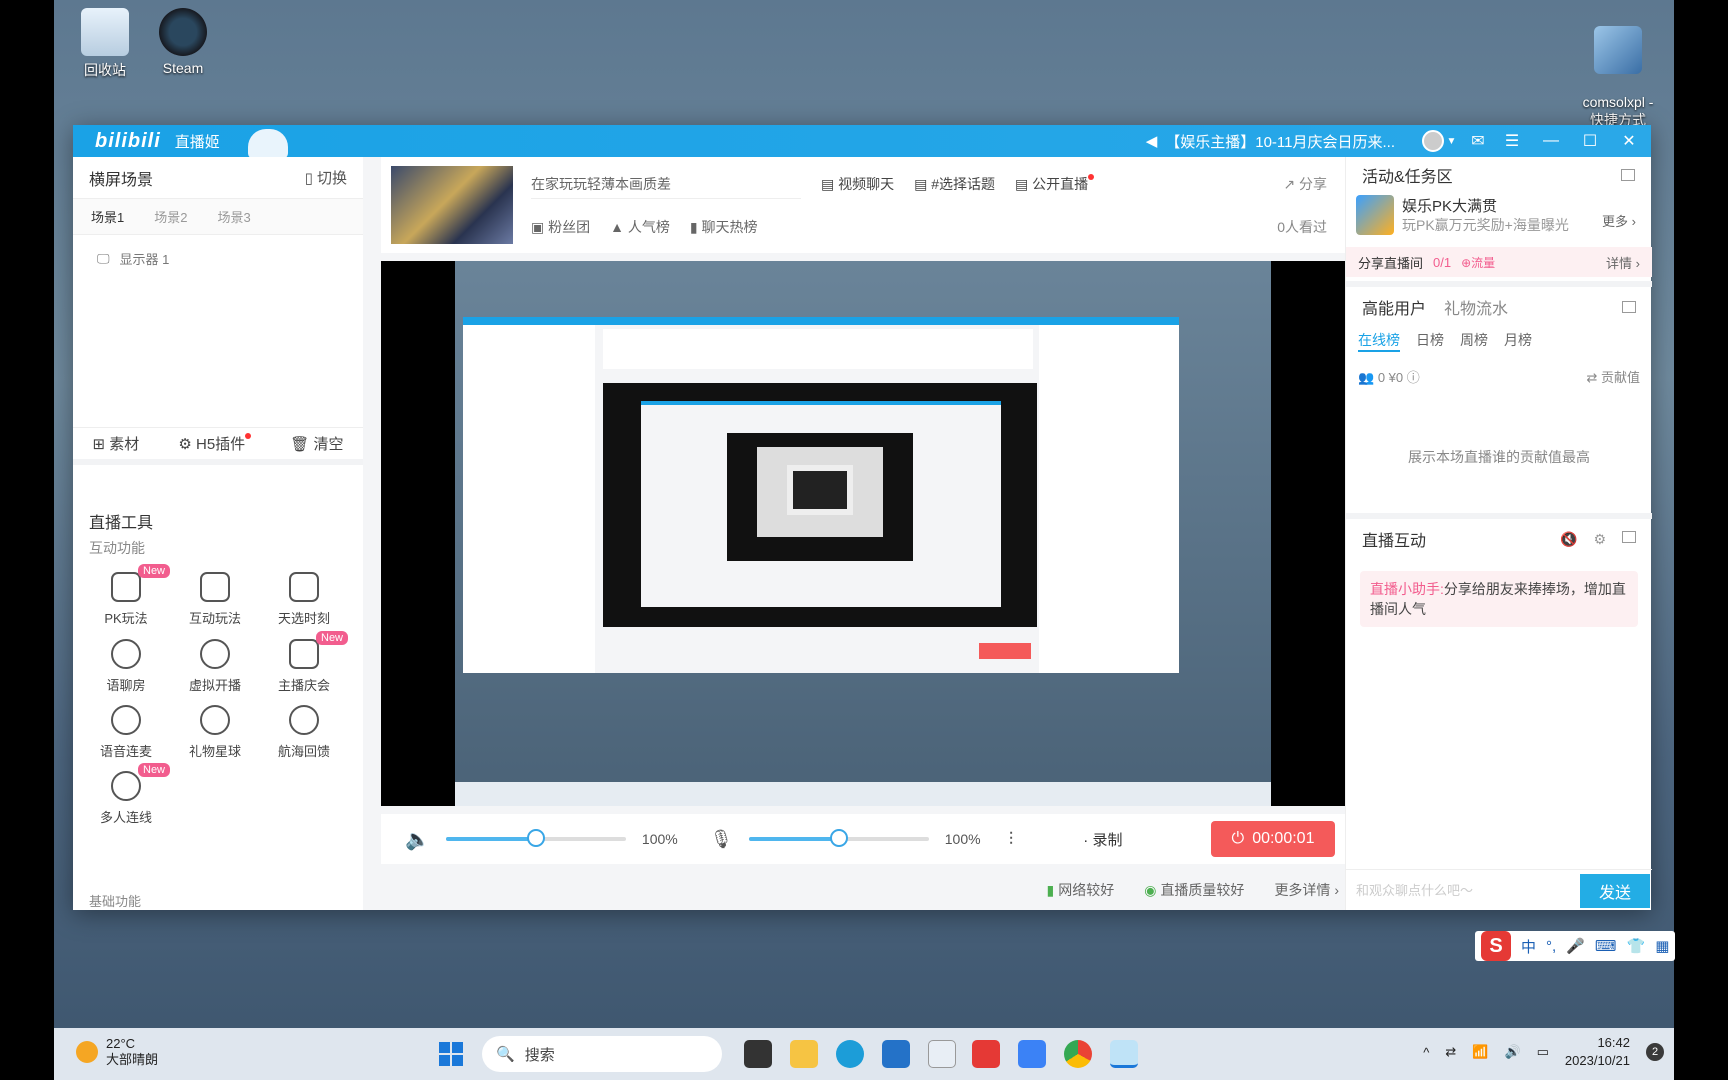  What do you see at coordinates (215, 443) in the screenshot?
I see `h5-plugin-button: ⚙ H5插件` at bounding box center [215, 443].